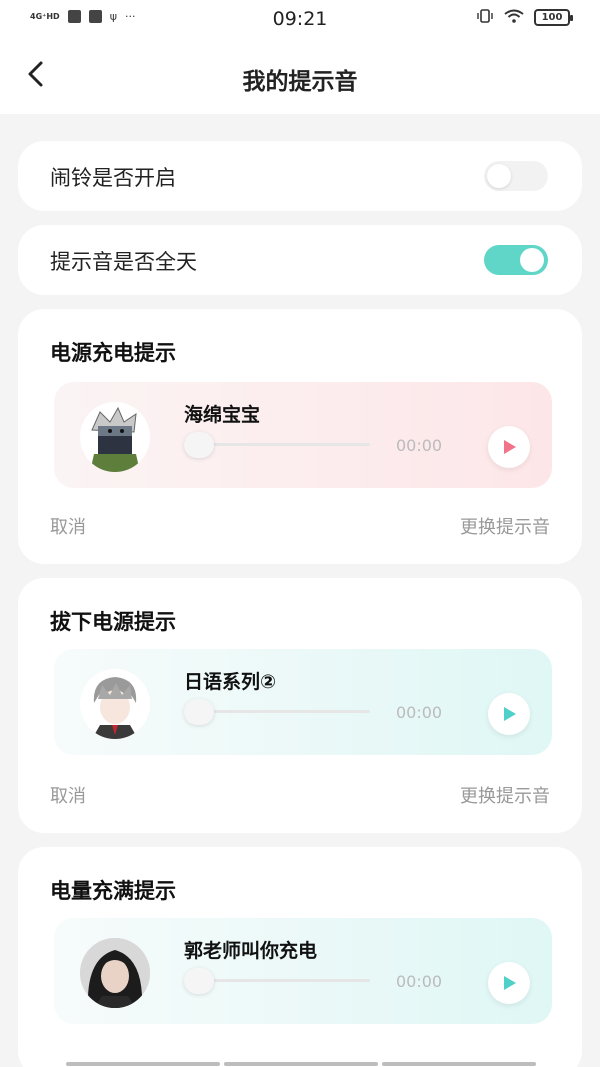  What do you see at coordinates (553, 17) in the screenshot?
I see `battery-icon: 100` at bounding box center [553, 17].